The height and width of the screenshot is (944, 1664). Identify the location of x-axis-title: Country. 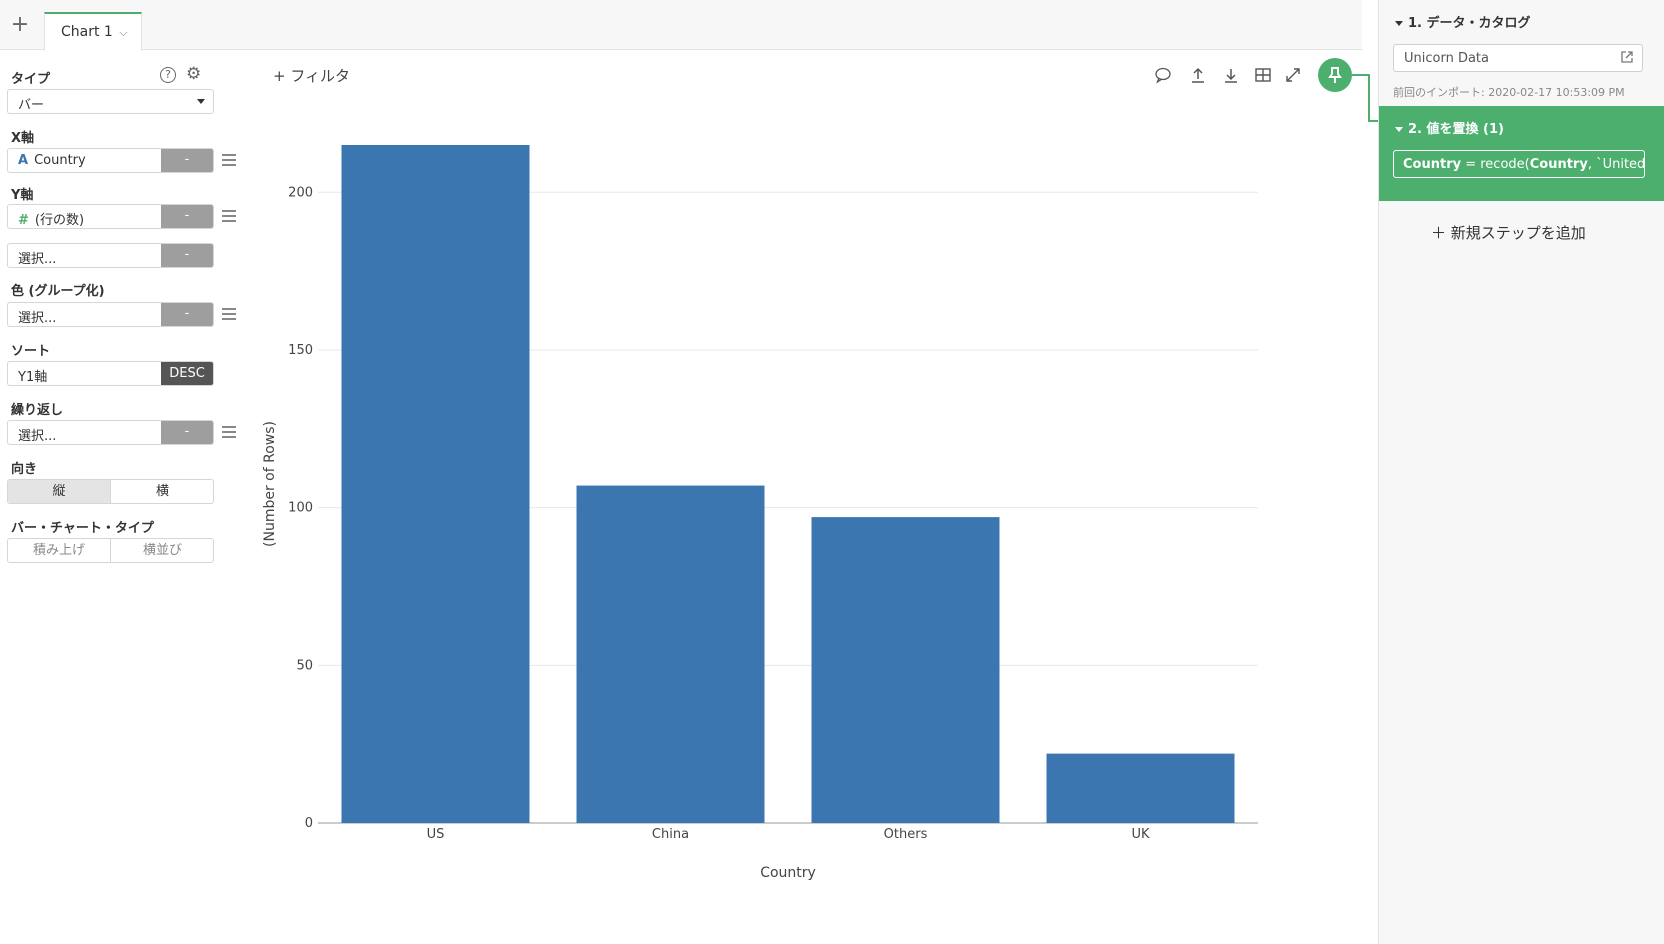
(788, 873).